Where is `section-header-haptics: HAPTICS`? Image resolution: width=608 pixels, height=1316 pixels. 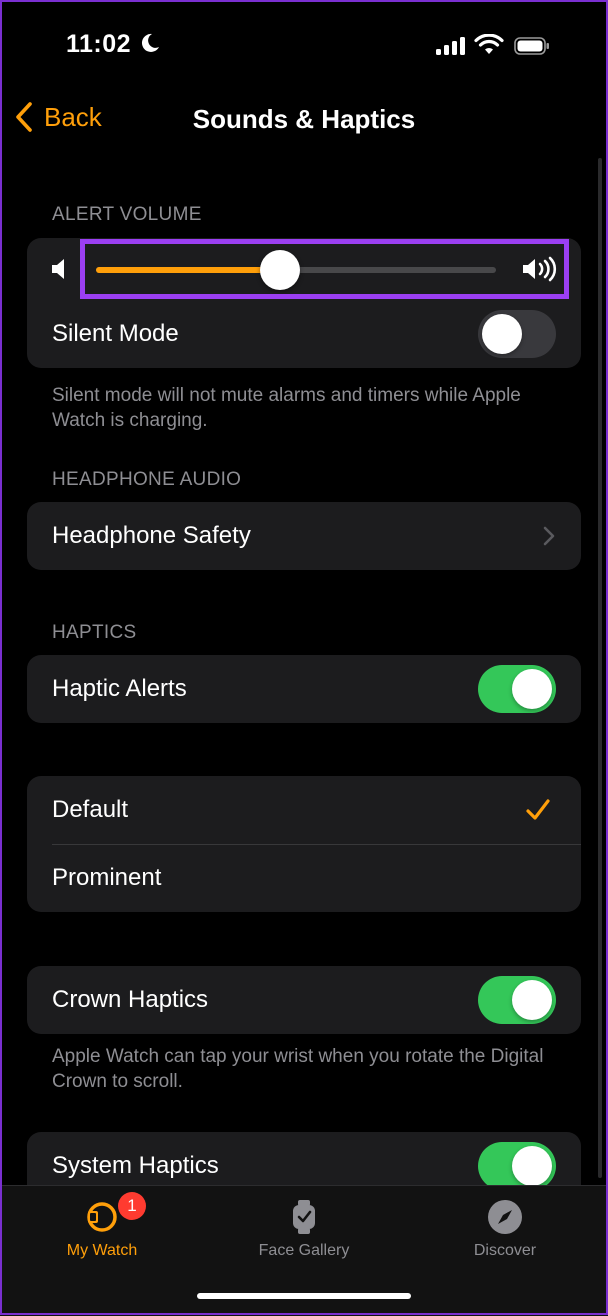
section-header-haptics: HAPTICS is located at coordinates (94, 632).